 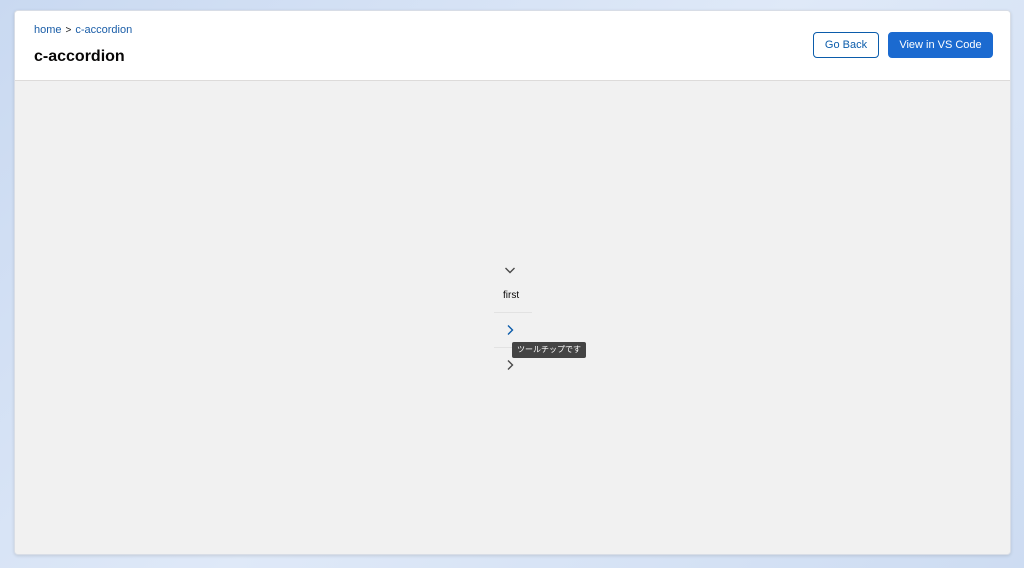 I want to click on accordion-section-label-first: first, so click(x=511, y=295).